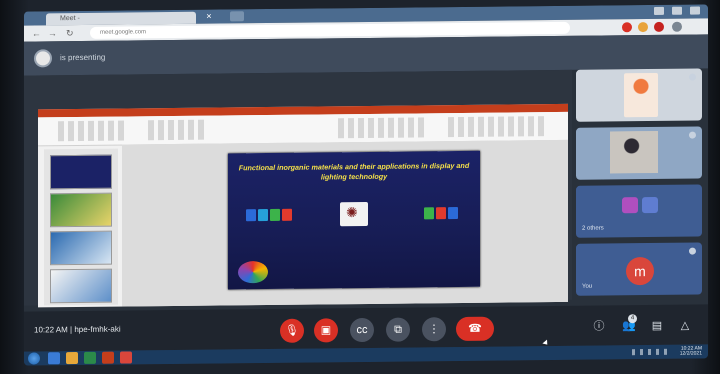  I want to click on back-icon: ←, so click(37, 33).